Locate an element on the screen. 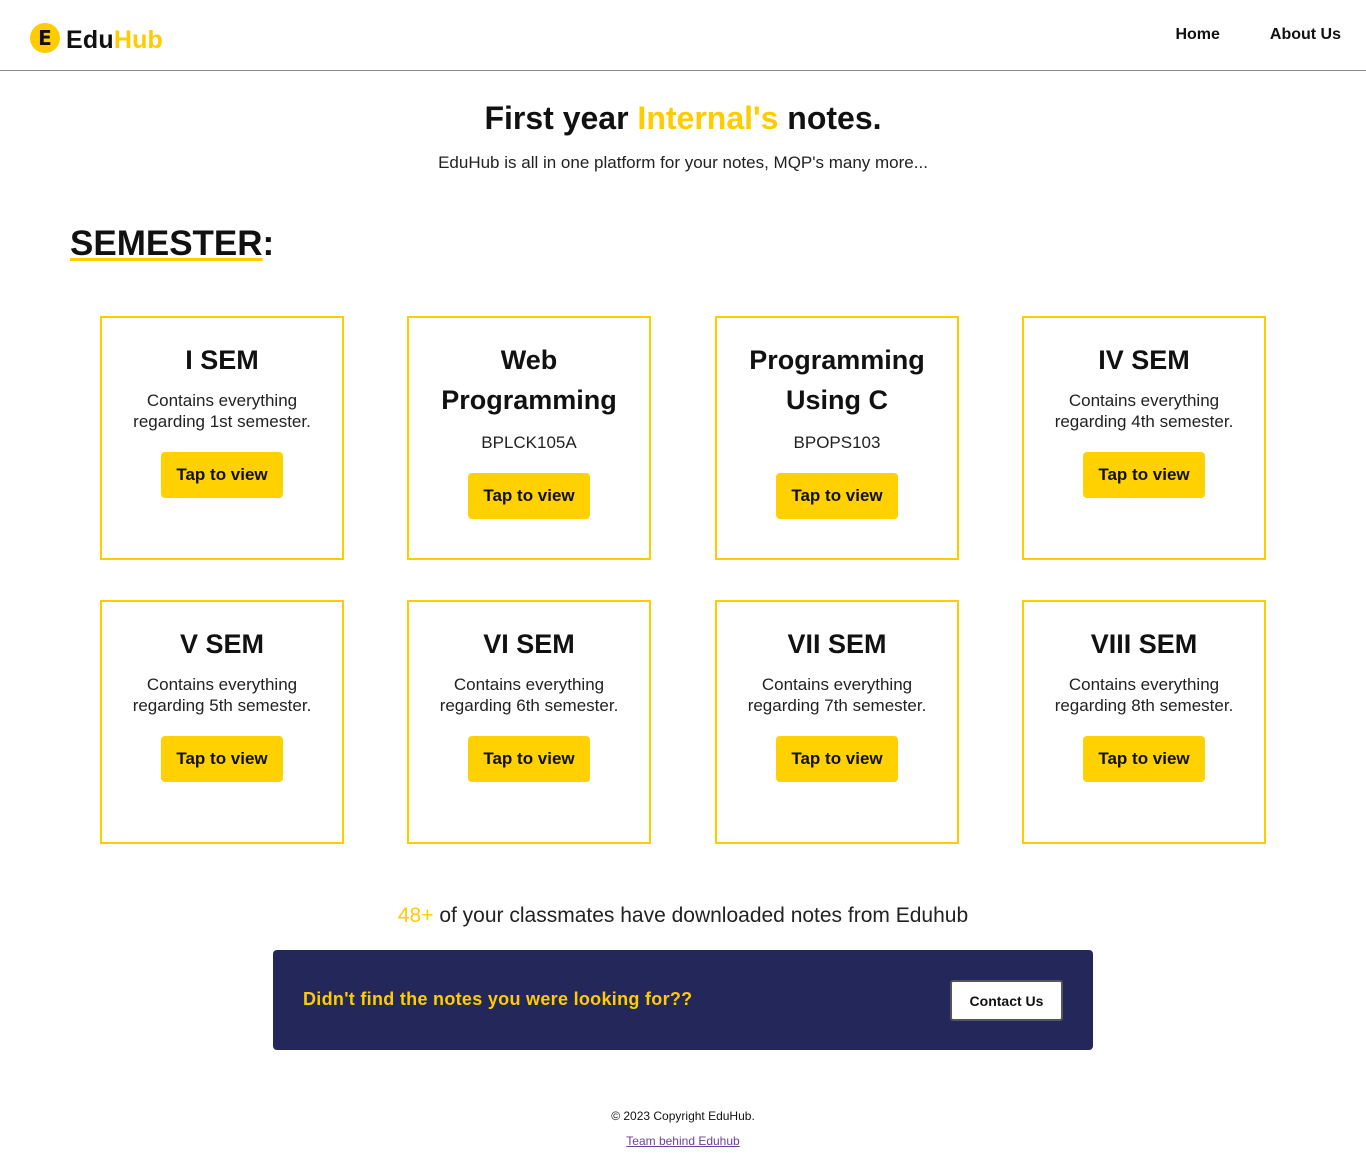 This screenshot has width=1366, height=1159. footer-copyright: © 2023 Copyright EduHub. is located at coordinates (683, 1116).